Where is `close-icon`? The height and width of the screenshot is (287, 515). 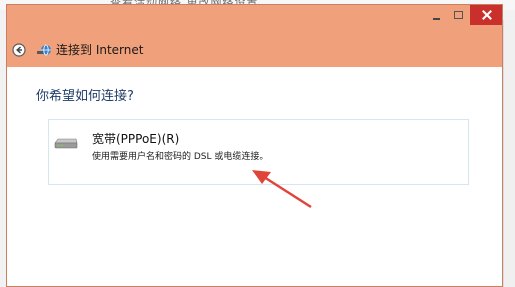 close-icon is located at coordinates (486, 15).